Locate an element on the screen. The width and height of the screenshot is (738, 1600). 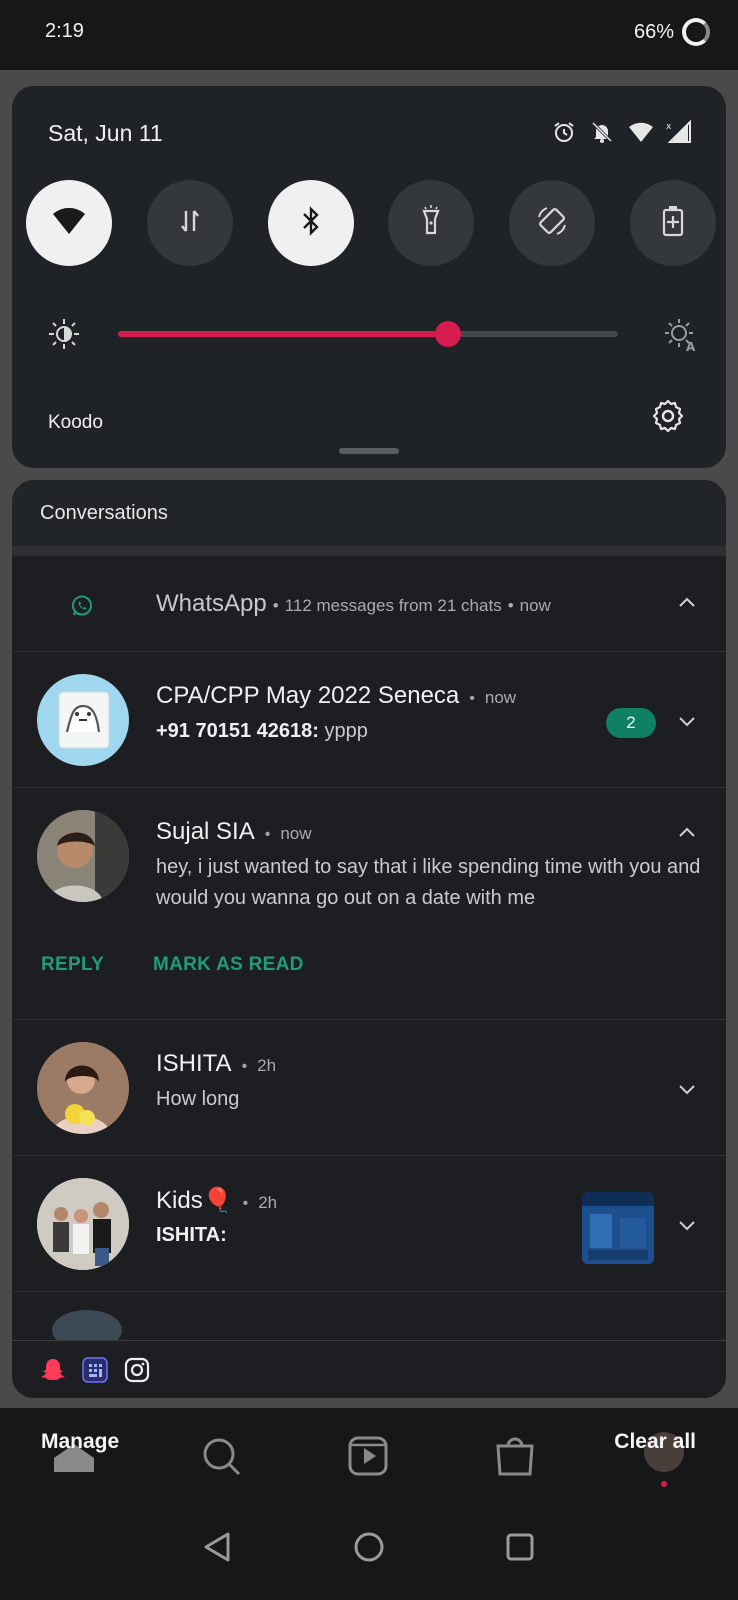
sender: +91 70151 42618: is located at coordinates (237, 731).